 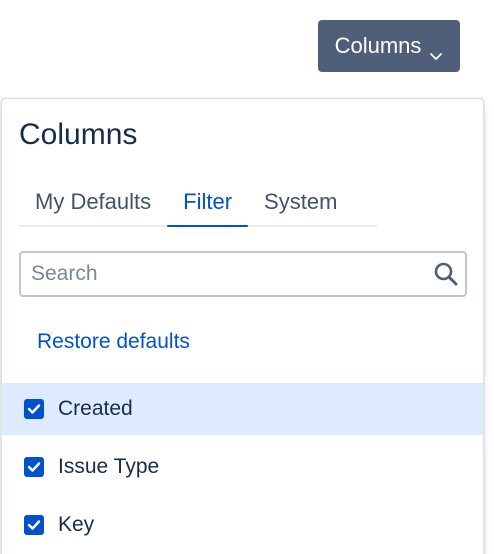 I want to click on tab-system: System, so click(x=300, y=202).